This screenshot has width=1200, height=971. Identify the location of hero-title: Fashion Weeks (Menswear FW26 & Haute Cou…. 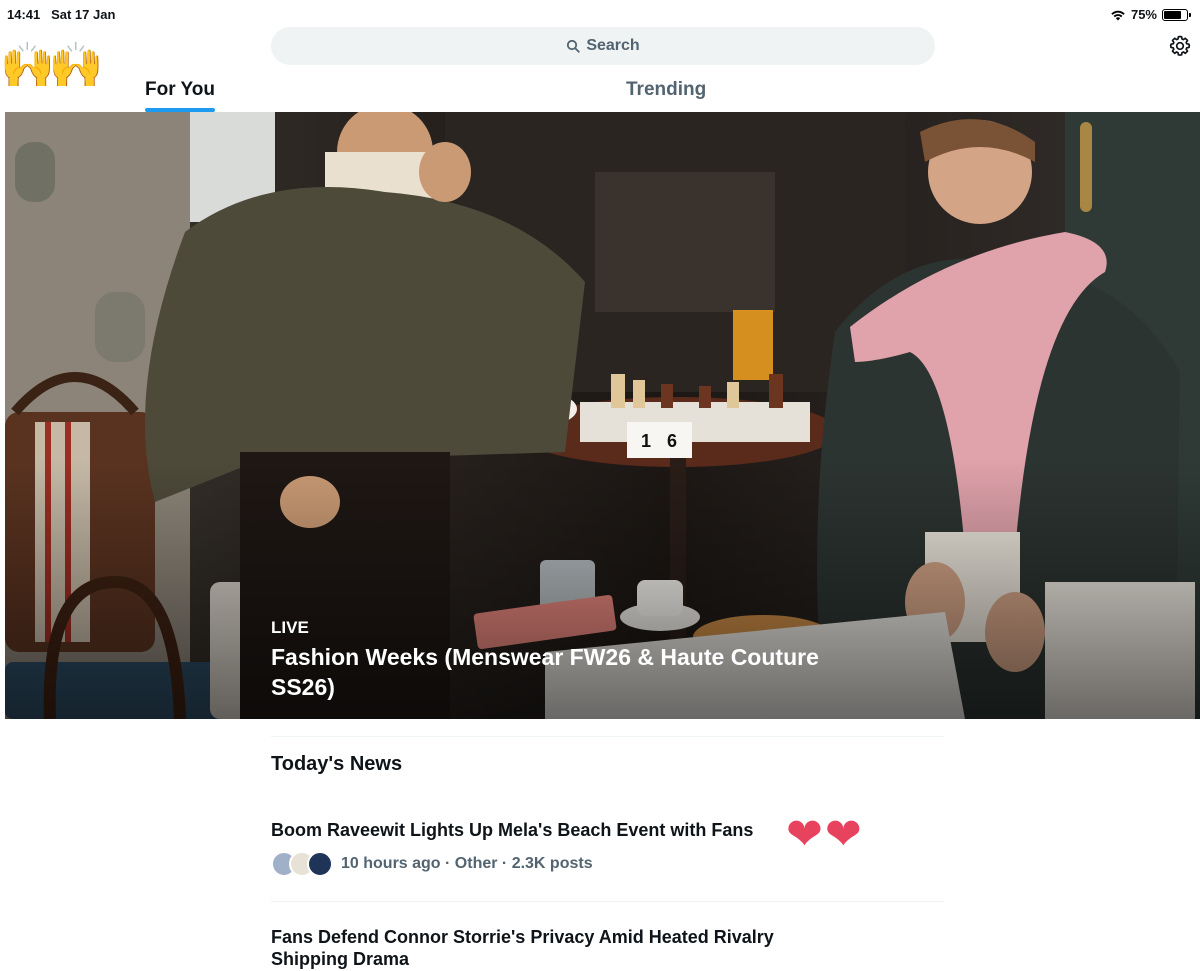
(545, 672).